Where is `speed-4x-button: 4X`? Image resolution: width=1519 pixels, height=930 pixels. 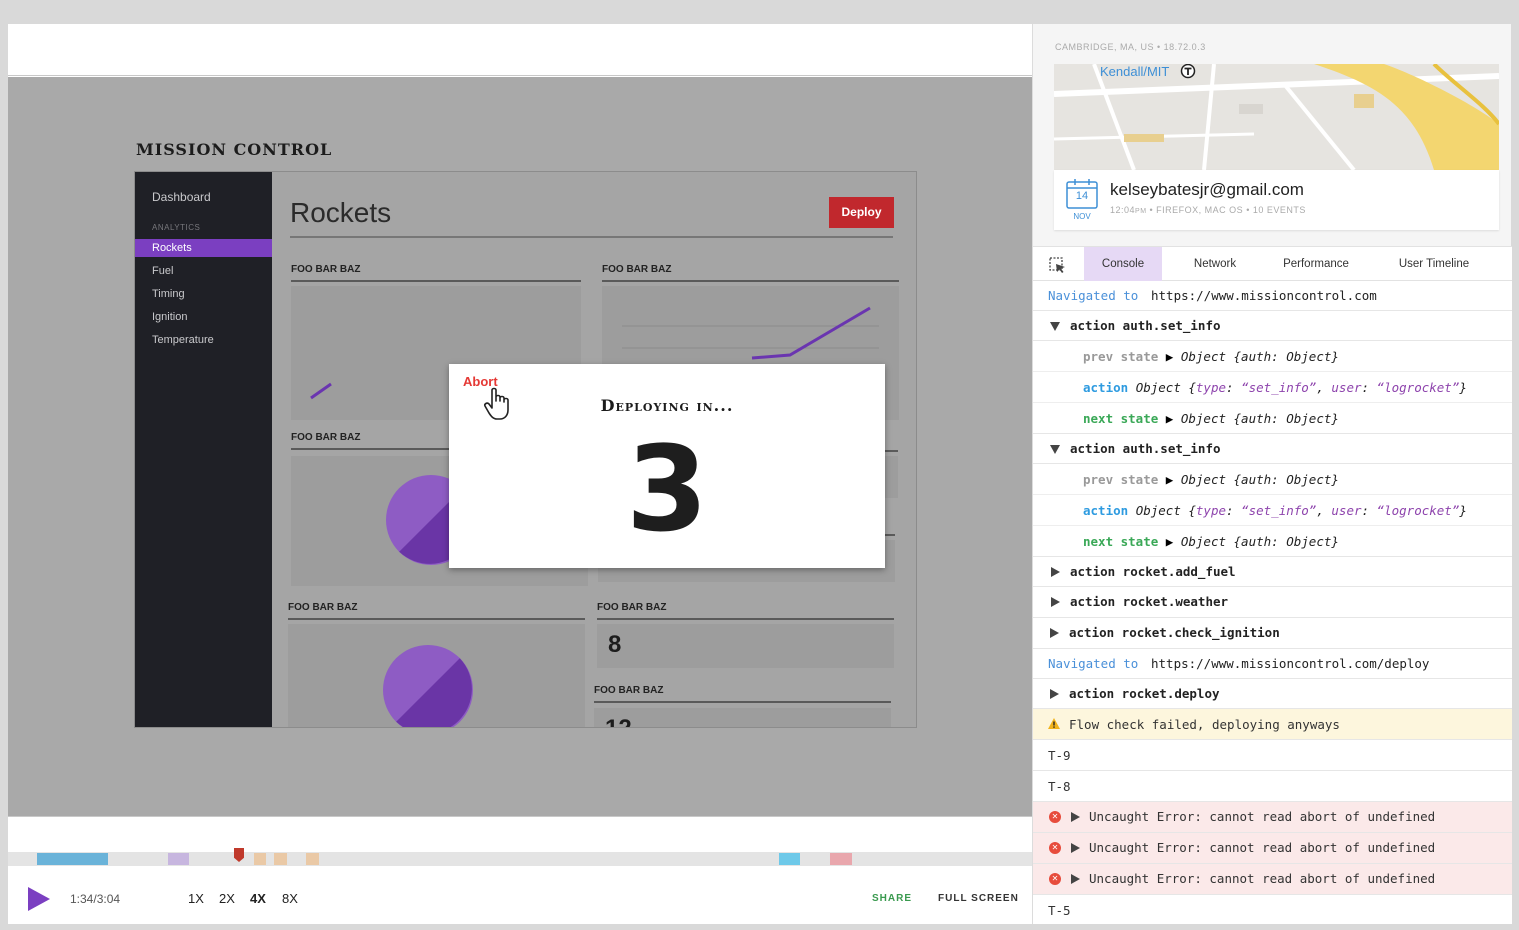
speed-4x-button: 4X is located at coordinates (258, 898).